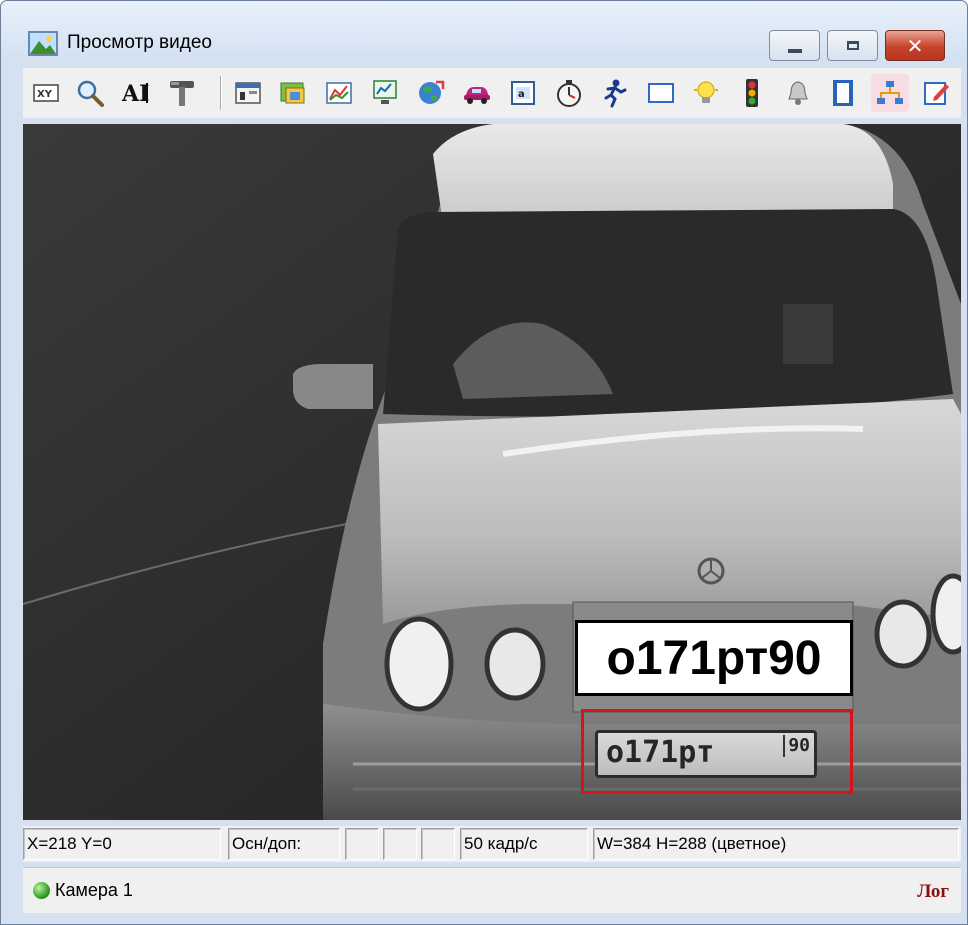  I want to click on film-strip-icon, so click(843, 93).